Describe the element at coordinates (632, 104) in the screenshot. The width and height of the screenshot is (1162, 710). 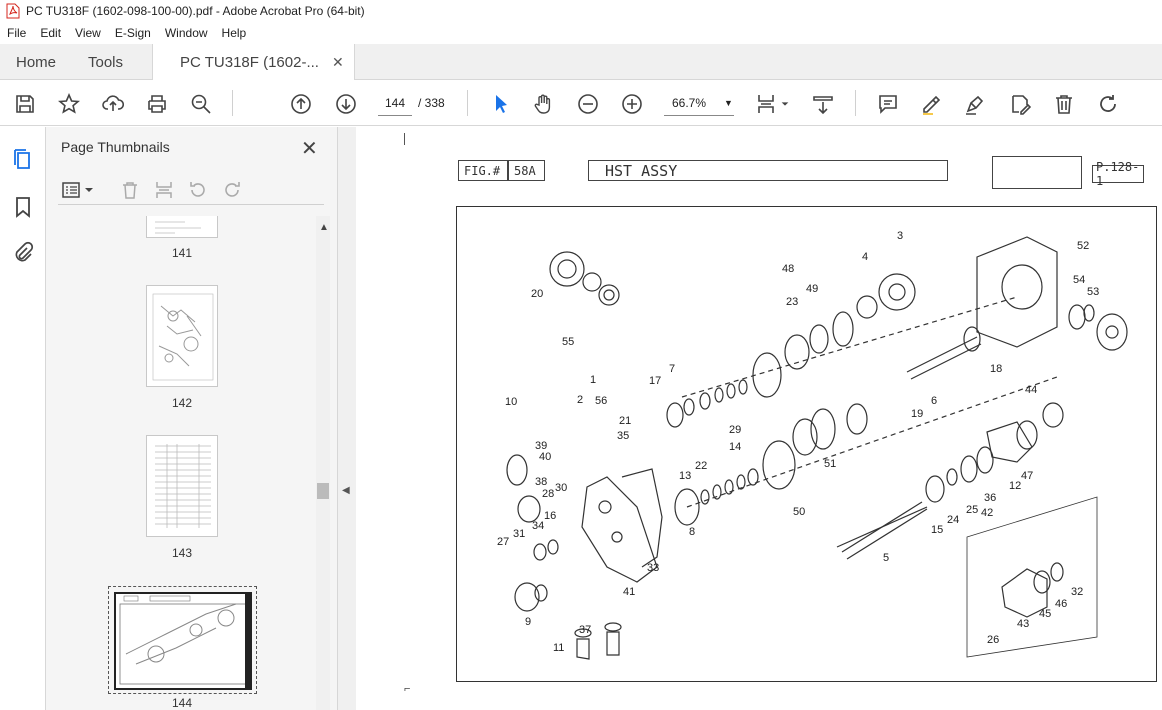
I see `zoom-in-icon` at that location.